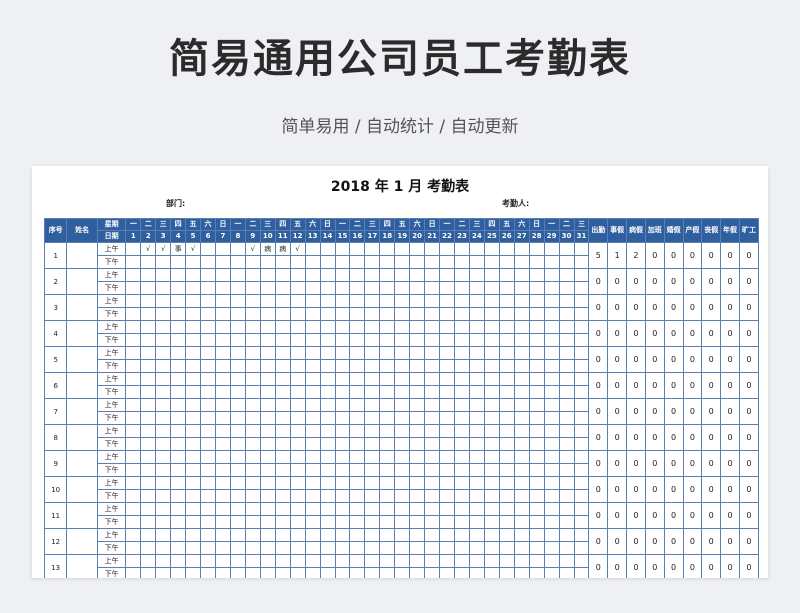  I want to click on day-cell-am: 病, so click(267, 249).